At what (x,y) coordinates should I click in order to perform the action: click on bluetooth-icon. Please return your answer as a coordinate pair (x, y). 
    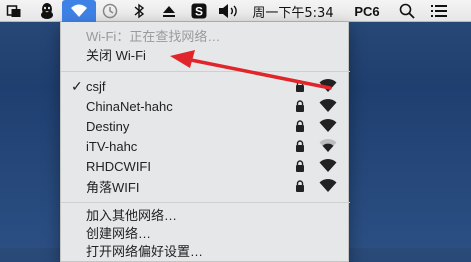
    Looking at the image, I should click on (139, 11).